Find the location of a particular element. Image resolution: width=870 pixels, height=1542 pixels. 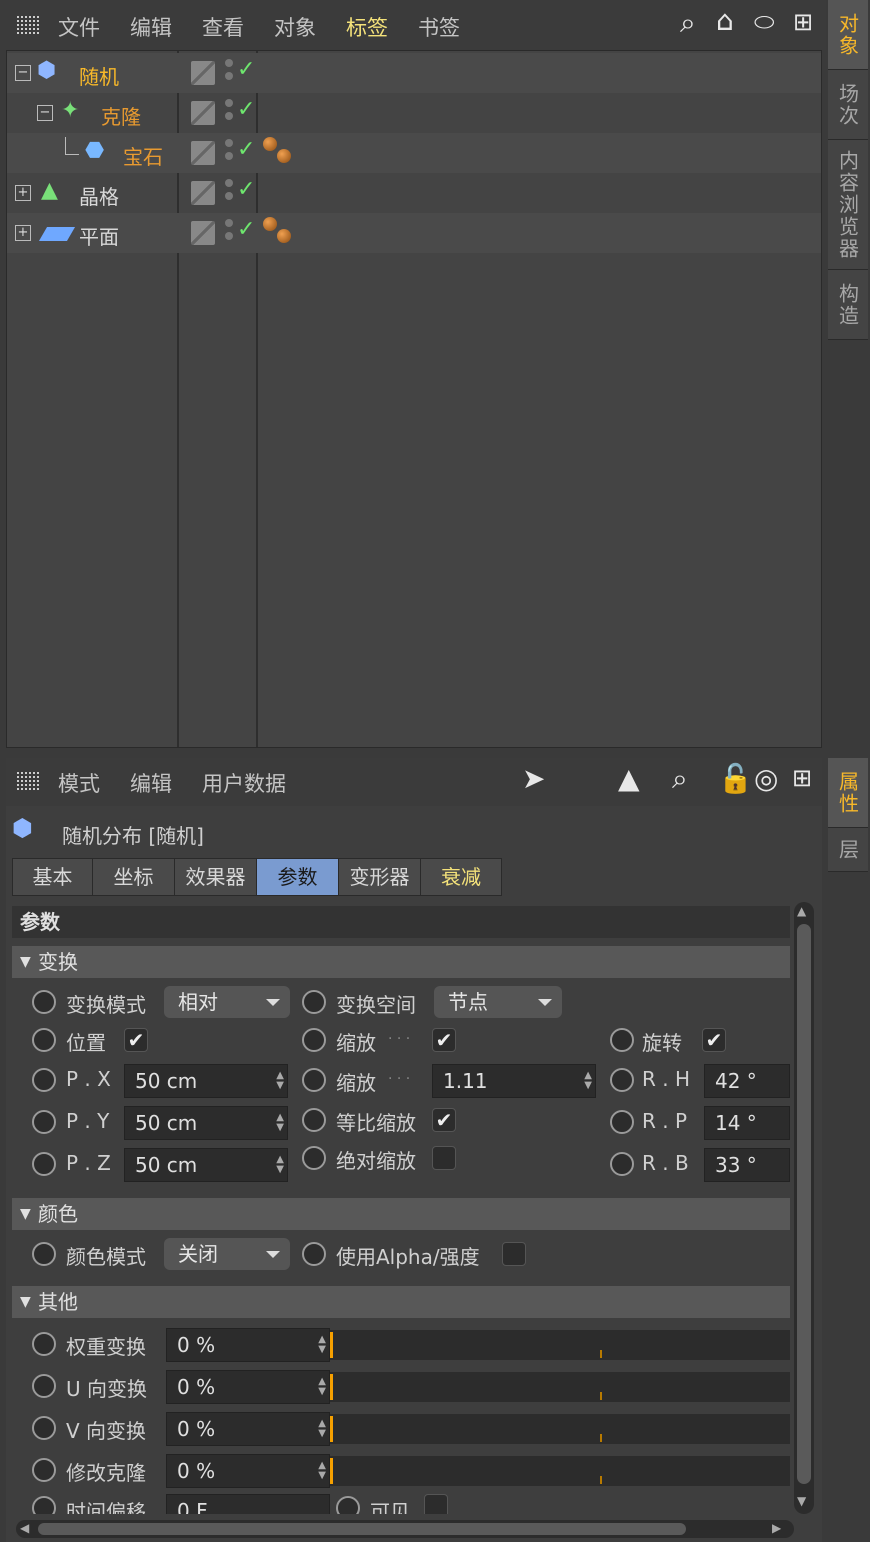

side-tab-layers: 层 is located at coordinates (848, 850).